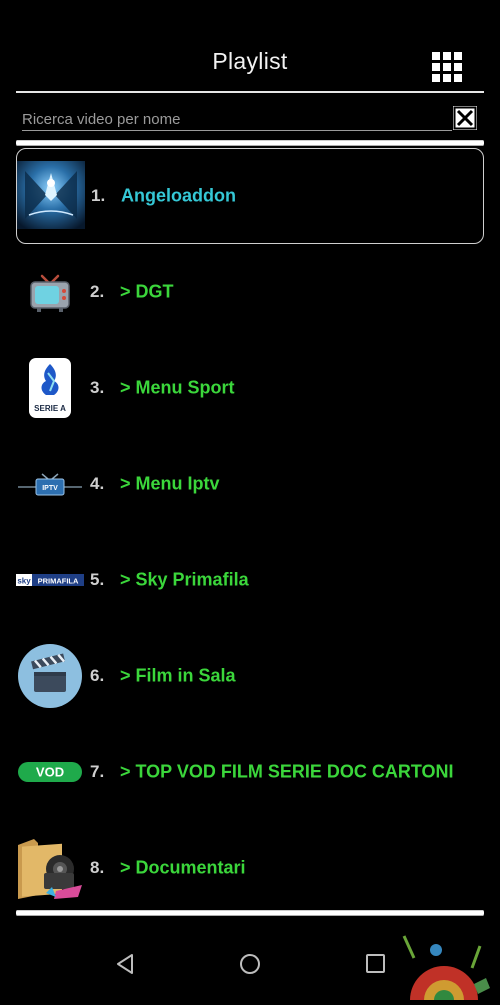 Image resolution: width=500 pixels, height=1005 pixels. What do you see at coordinates (50, 488) in the screenshot?
I see `svg-text: IPTV` at bounding box center [50, 488].